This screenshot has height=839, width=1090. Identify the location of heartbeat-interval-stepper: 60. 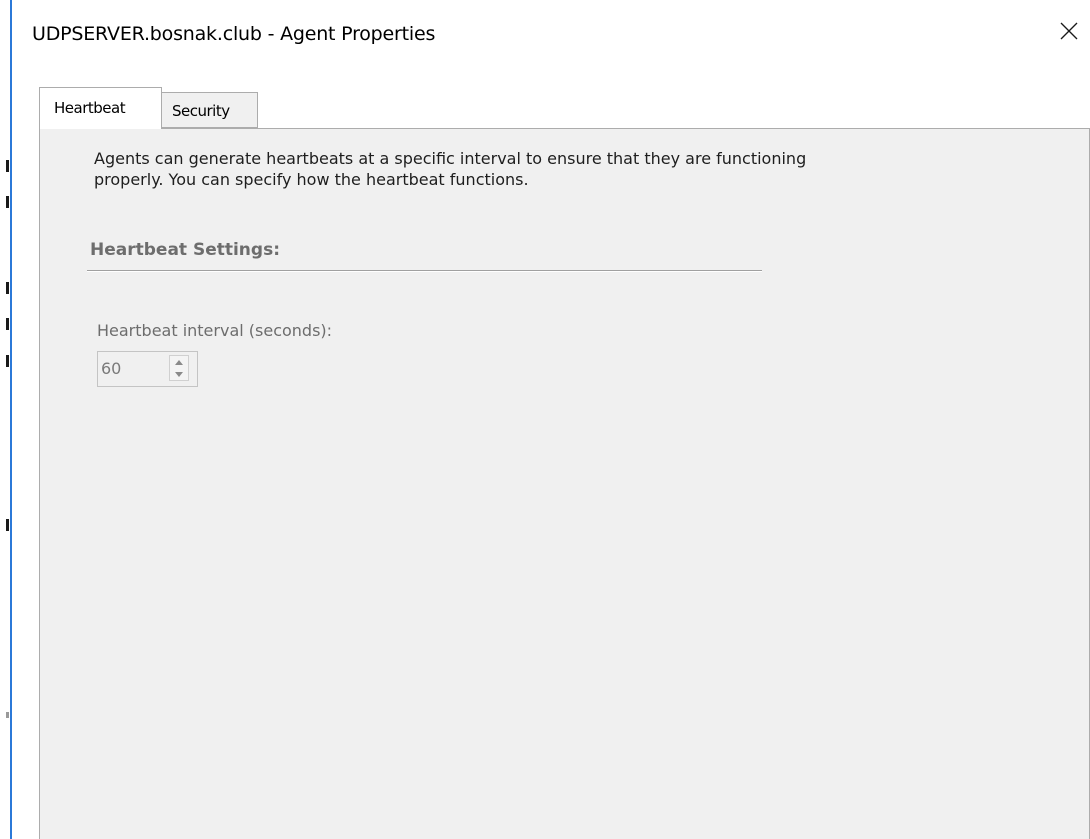
(147, 369).